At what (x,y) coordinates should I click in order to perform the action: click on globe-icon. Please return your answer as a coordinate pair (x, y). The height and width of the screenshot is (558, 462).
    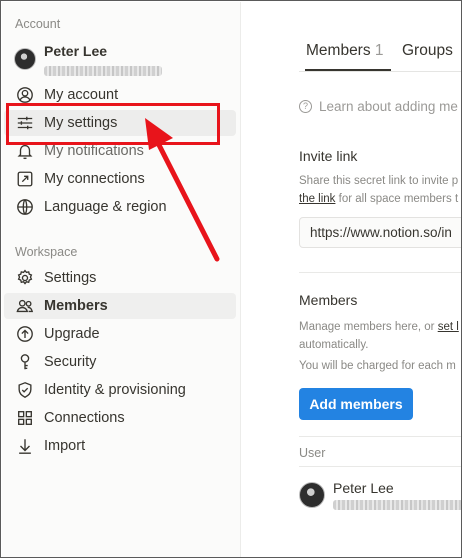
    Looking at the image, I should click on (25, 207).